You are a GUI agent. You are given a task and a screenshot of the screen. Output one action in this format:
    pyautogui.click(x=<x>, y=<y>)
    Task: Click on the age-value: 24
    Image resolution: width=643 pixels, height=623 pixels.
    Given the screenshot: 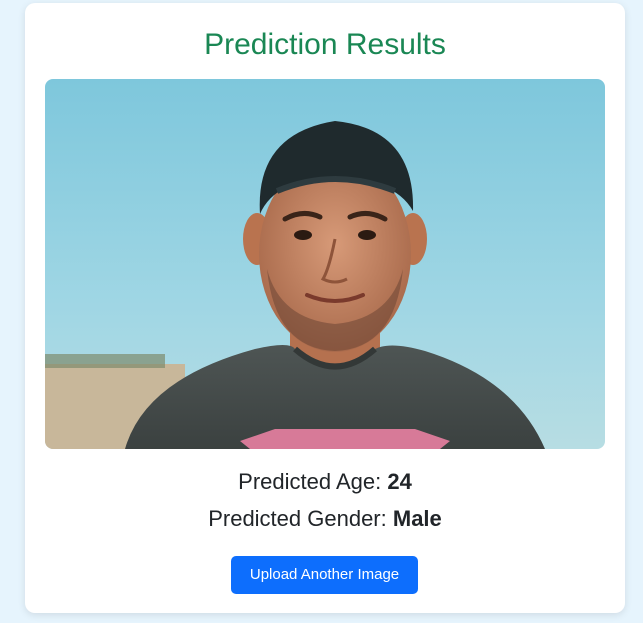 What is the action you would take?
    pyautogui.click(x=399, y=481)
    